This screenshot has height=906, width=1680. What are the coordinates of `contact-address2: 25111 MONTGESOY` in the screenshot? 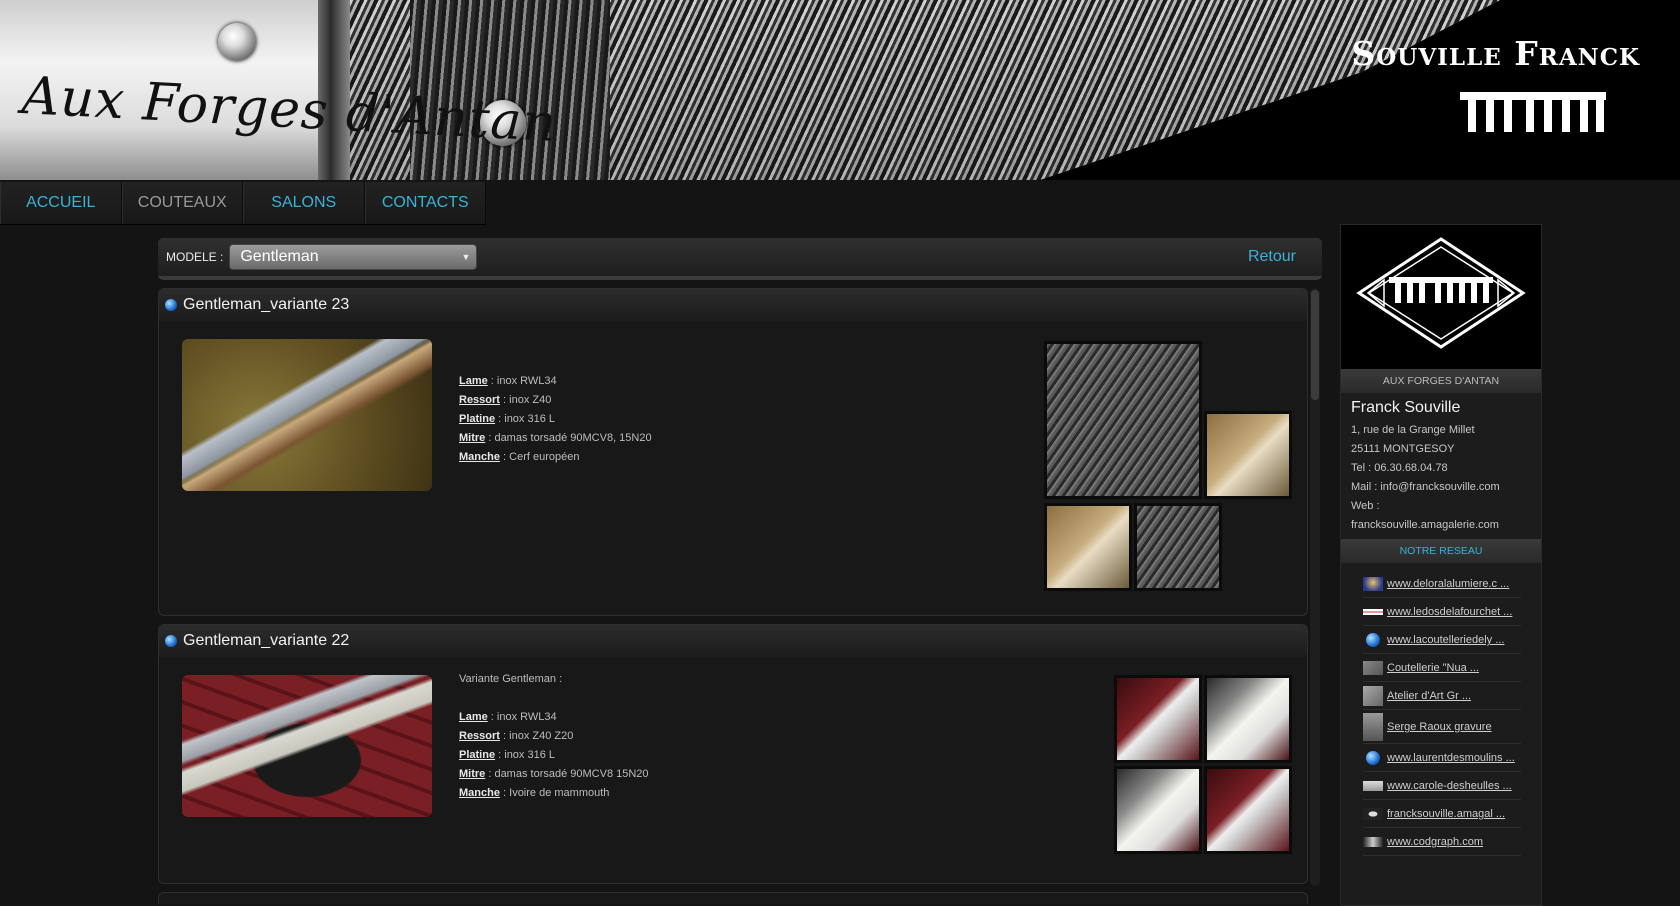 It's located at (1403, 449).